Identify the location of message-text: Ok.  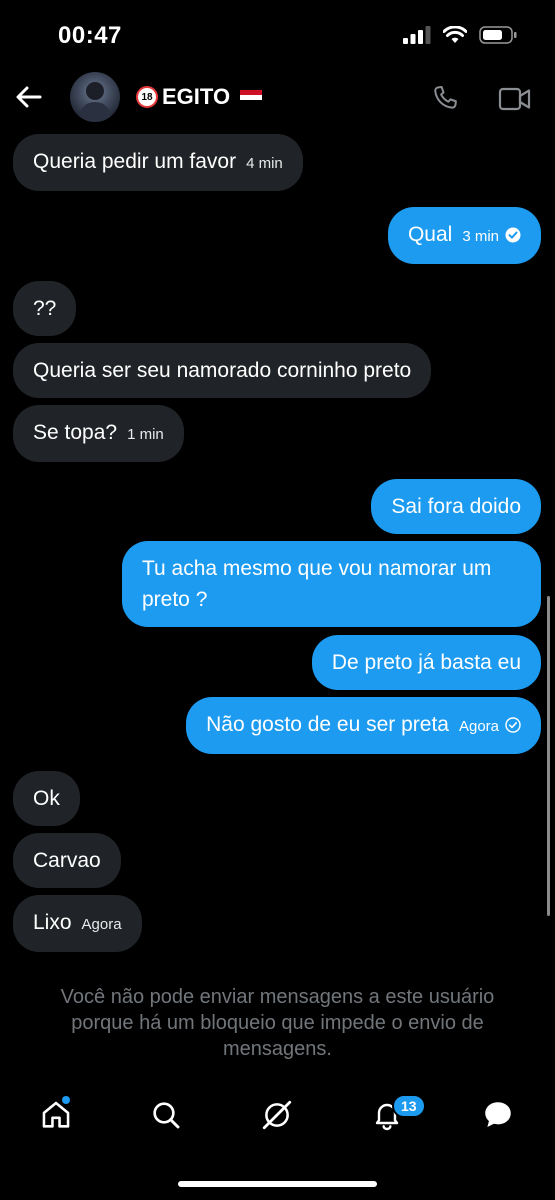
(46, 798).